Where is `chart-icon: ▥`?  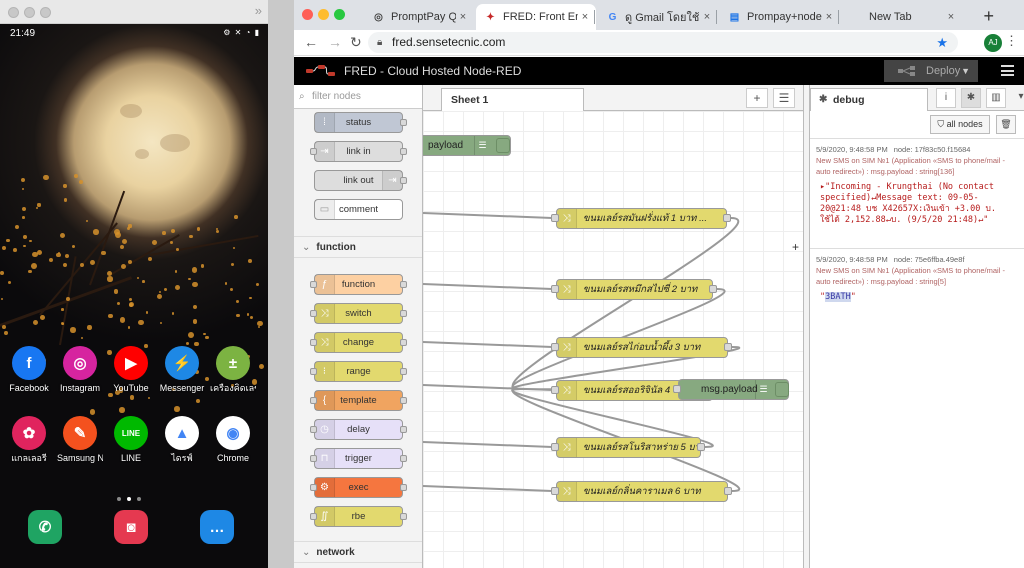
chart-icon: ▥ is located at coordinates (996, 98).